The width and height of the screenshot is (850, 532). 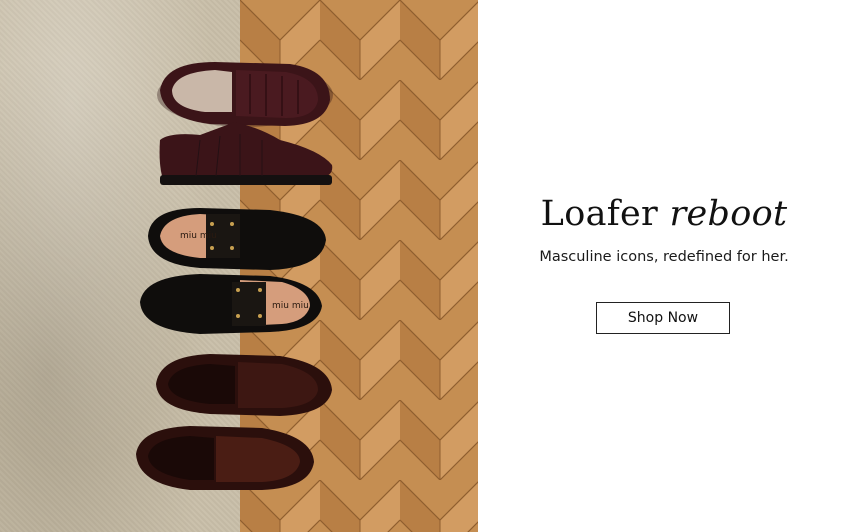 I want to click on promo-subtitle: Masculine icons, redefined for her., so click(x=664, y=257).